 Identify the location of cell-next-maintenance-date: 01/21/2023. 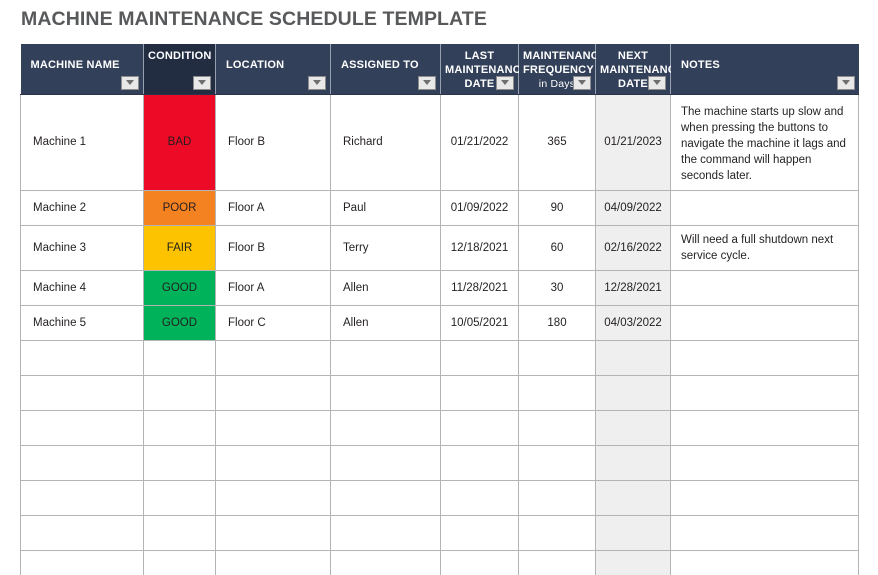
(633, 142).